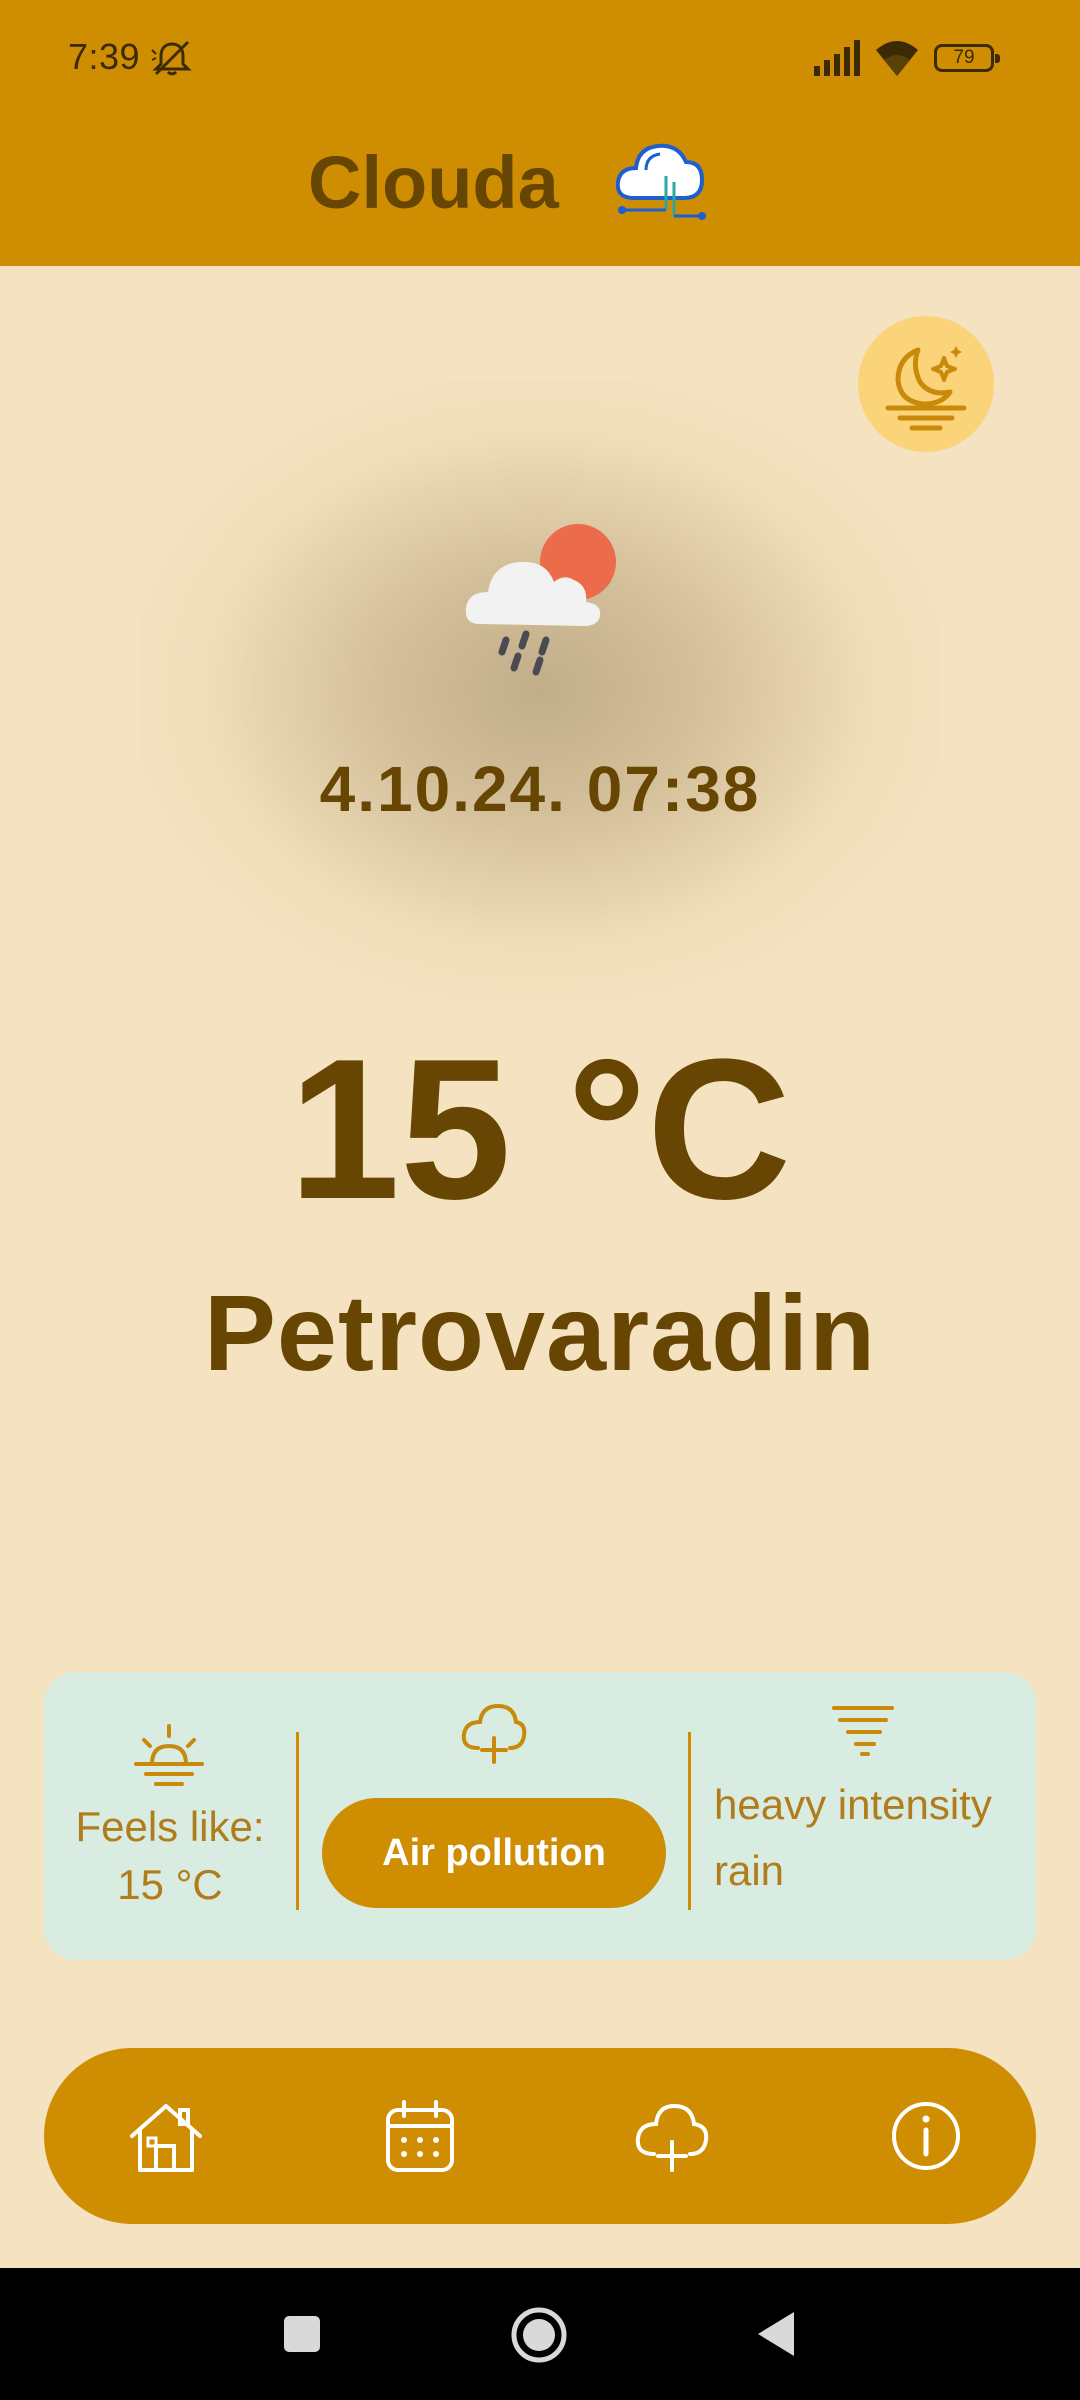 The height and width of the screenshot is (2400, 1080). What do you see at coordinates (660, 181) in the screenshot?
I see `cloud-logo-icon` at bounding box center [660, 181].